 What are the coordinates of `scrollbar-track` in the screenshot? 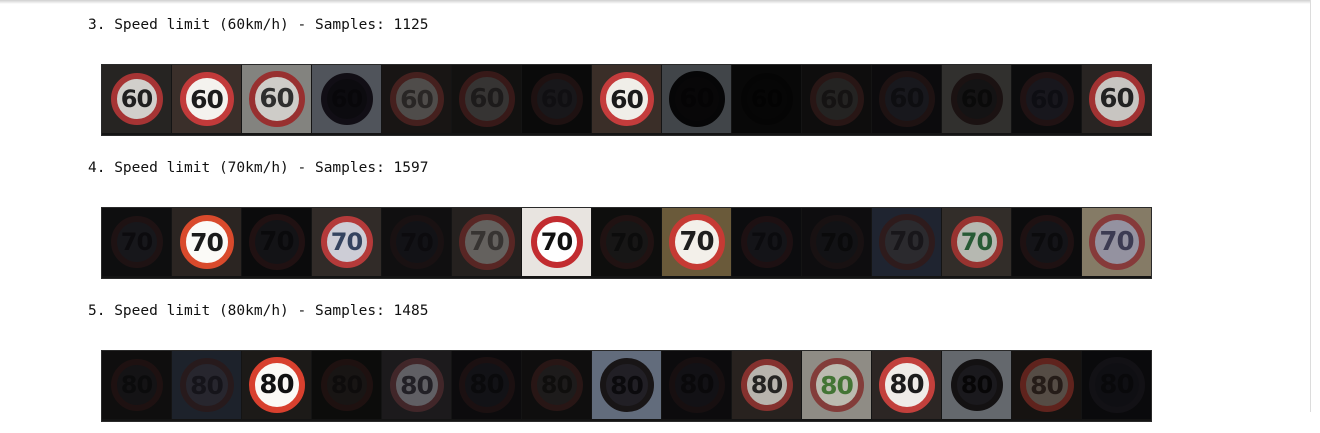 It's located at (1315, 206).